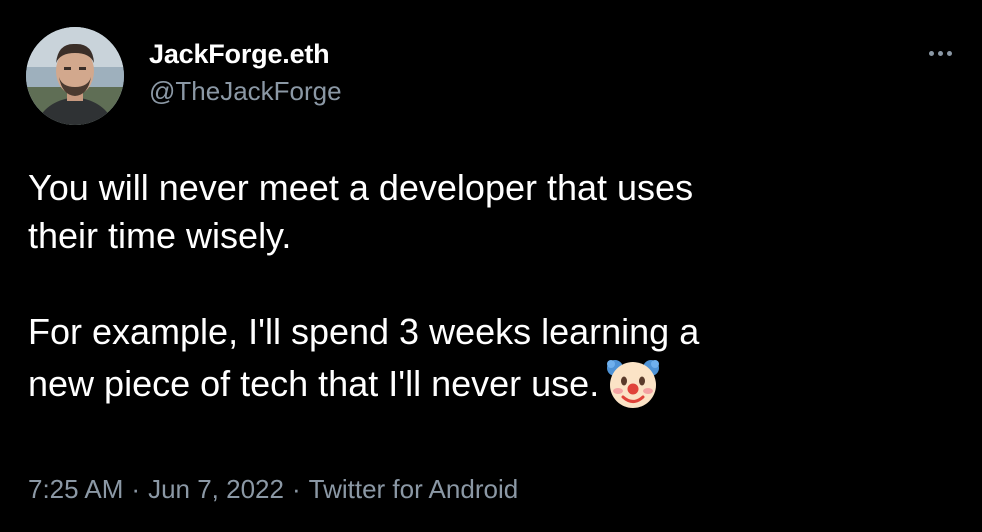  I want to click on more-options-button, so click(940, 53).